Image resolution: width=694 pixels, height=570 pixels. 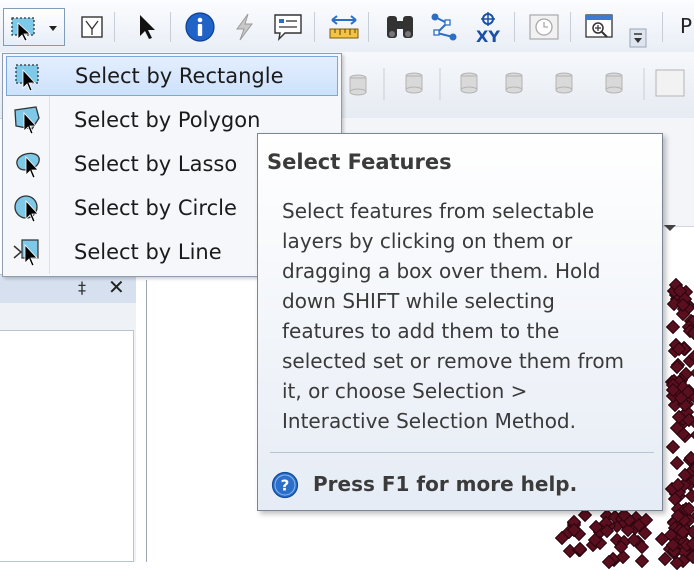 What do you see at coordinates (488, 36) in the screenshot?
I see `xy-label: XY` at bounding box center [488, 36].